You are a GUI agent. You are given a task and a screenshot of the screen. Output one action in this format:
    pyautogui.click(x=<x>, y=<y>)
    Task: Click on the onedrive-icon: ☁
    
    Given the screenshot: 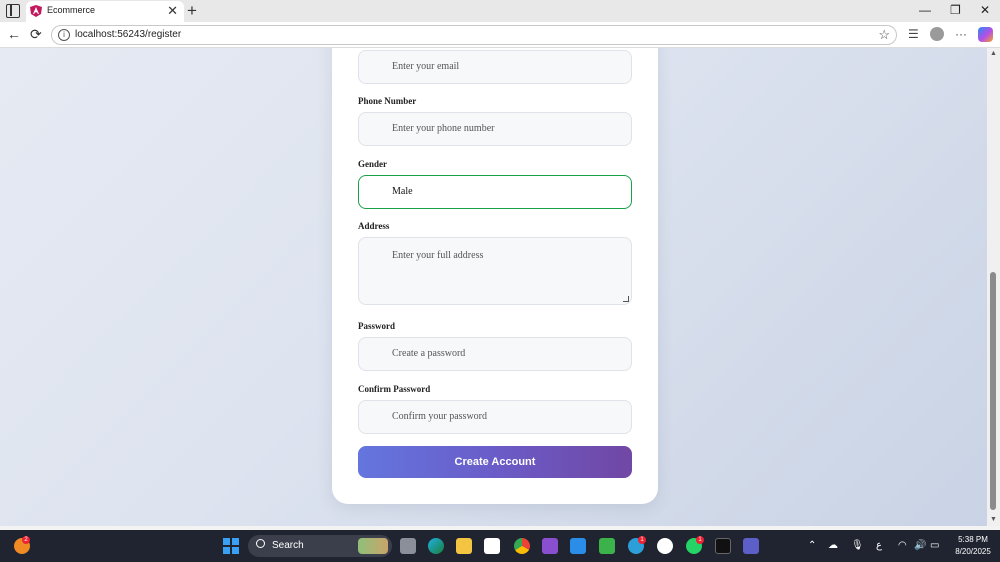 What is the action you would take?
    pyautogui.click(x=833, y=546)
    